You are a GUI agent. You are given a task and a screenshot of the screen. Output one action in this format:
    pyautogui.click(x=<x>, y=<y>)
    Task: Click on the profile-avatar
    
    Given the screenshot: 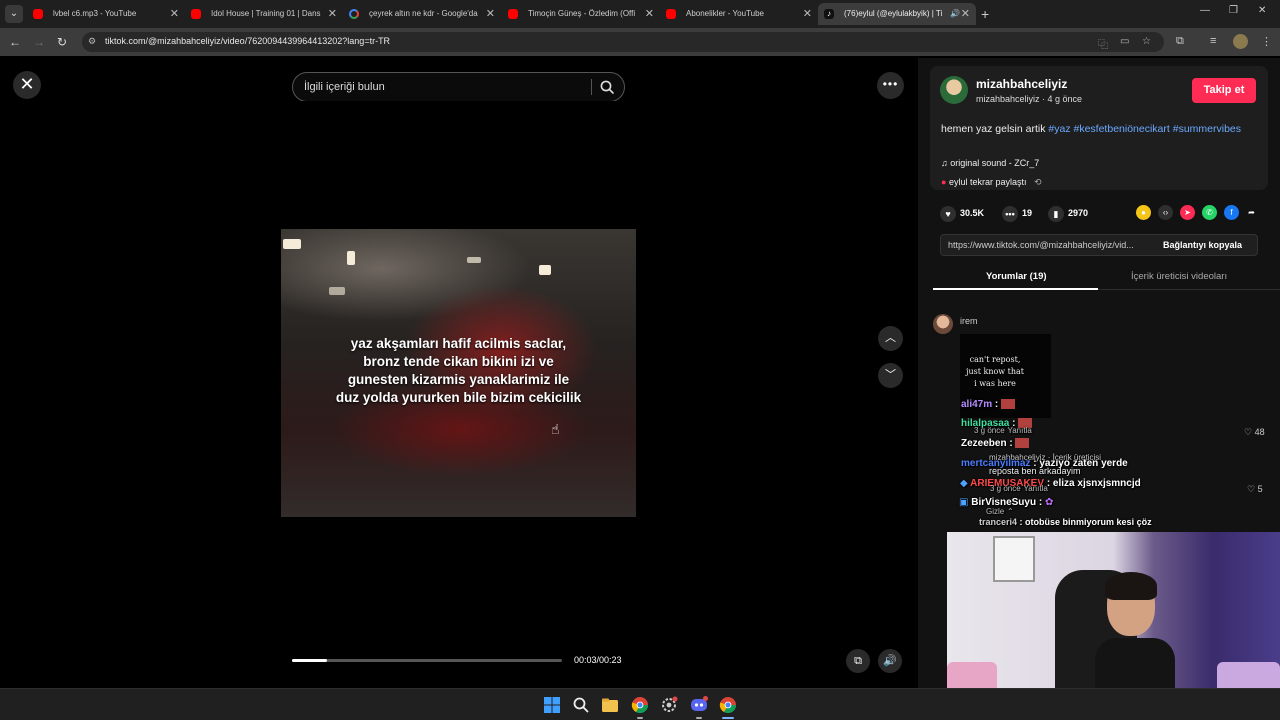 What is the action you would take?
    pyautogui.click(x=1240, y=41)
    